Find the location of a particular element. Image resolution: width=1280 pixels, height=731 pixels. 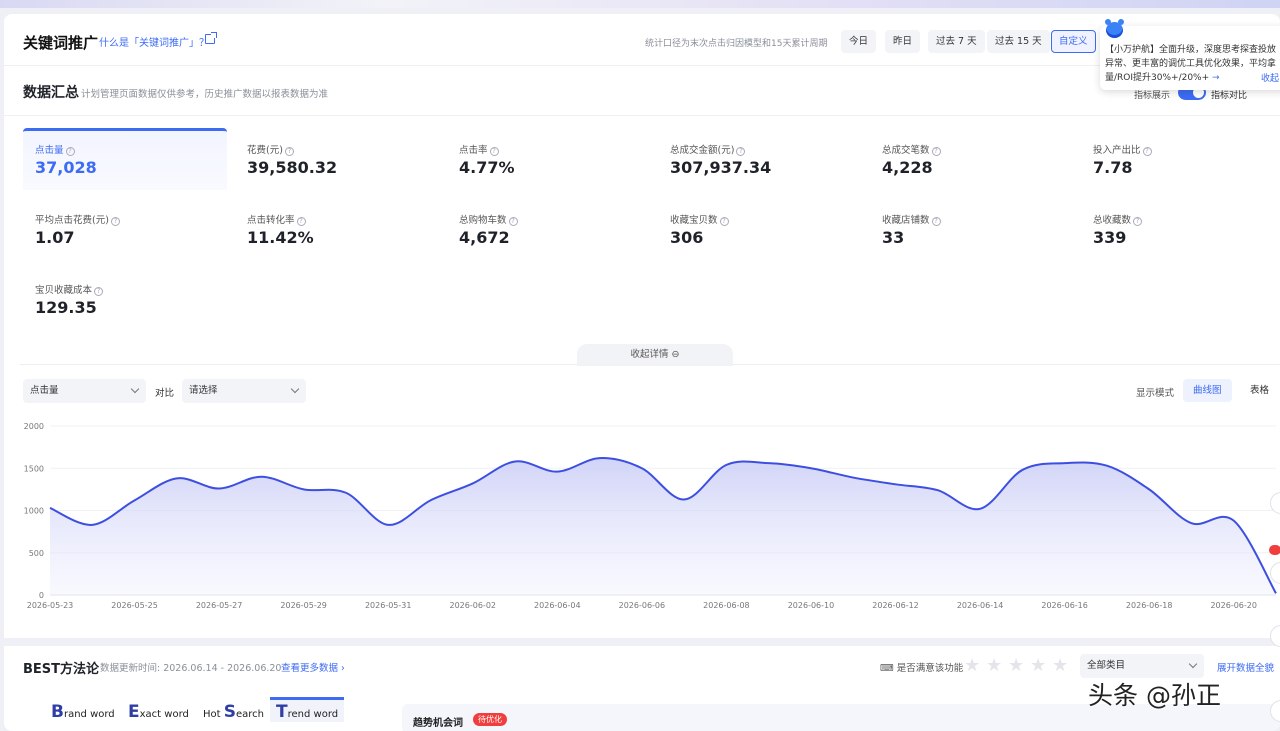

x-tick-label: 2026-06-20 is located at coordinates (1233, 605).